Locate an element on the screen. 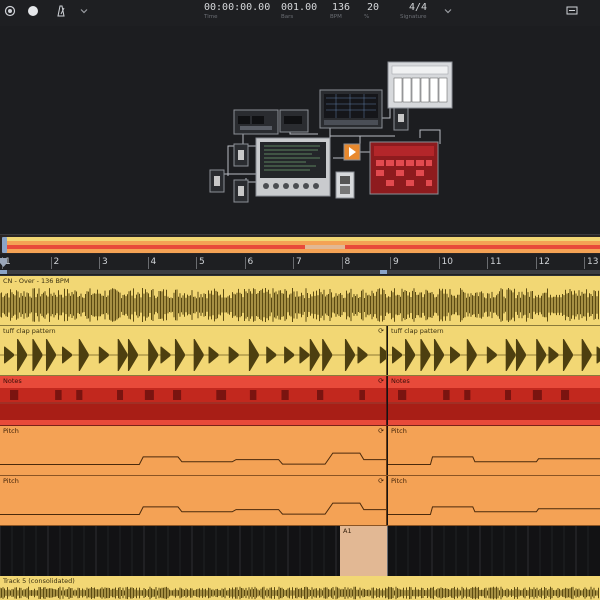 This screenshot has height=600, width=600. signature-readout: 4/4 Signature is located at coordinates (418, 11).